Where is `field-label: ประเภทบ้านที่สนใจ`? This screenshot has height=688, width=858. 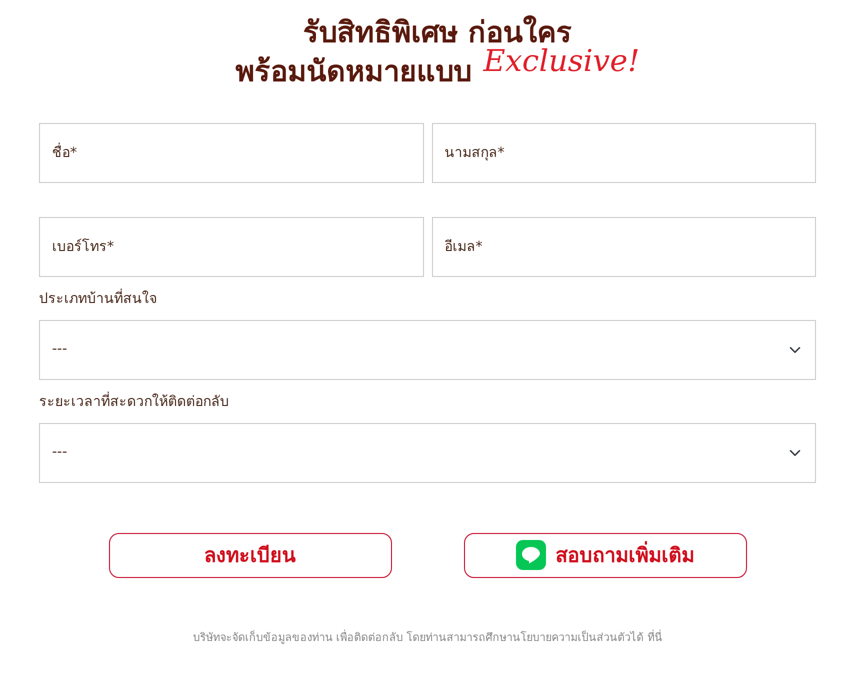
field-label: ประเภทบ้านที่สนใจ is located at coordinates (98, 298).